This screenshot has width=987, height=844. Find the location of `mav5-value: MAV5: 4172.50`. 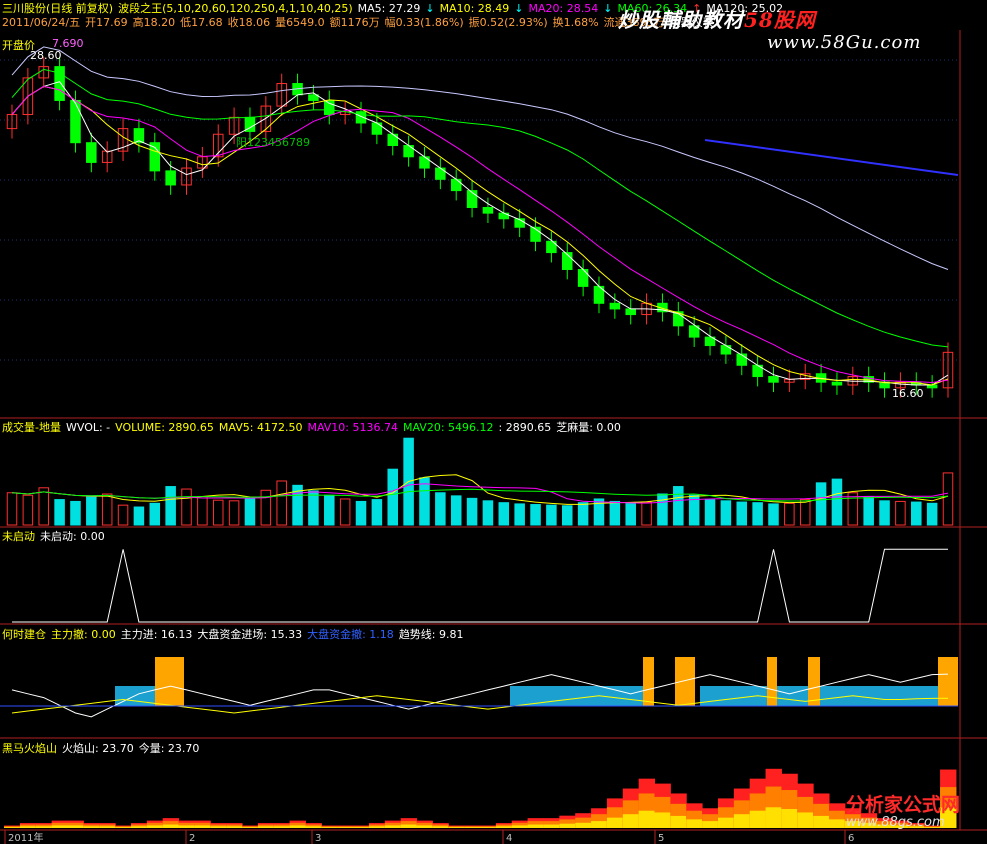

mav5-value: MAV5: 4172.50 is located at coordinates (260, 427).